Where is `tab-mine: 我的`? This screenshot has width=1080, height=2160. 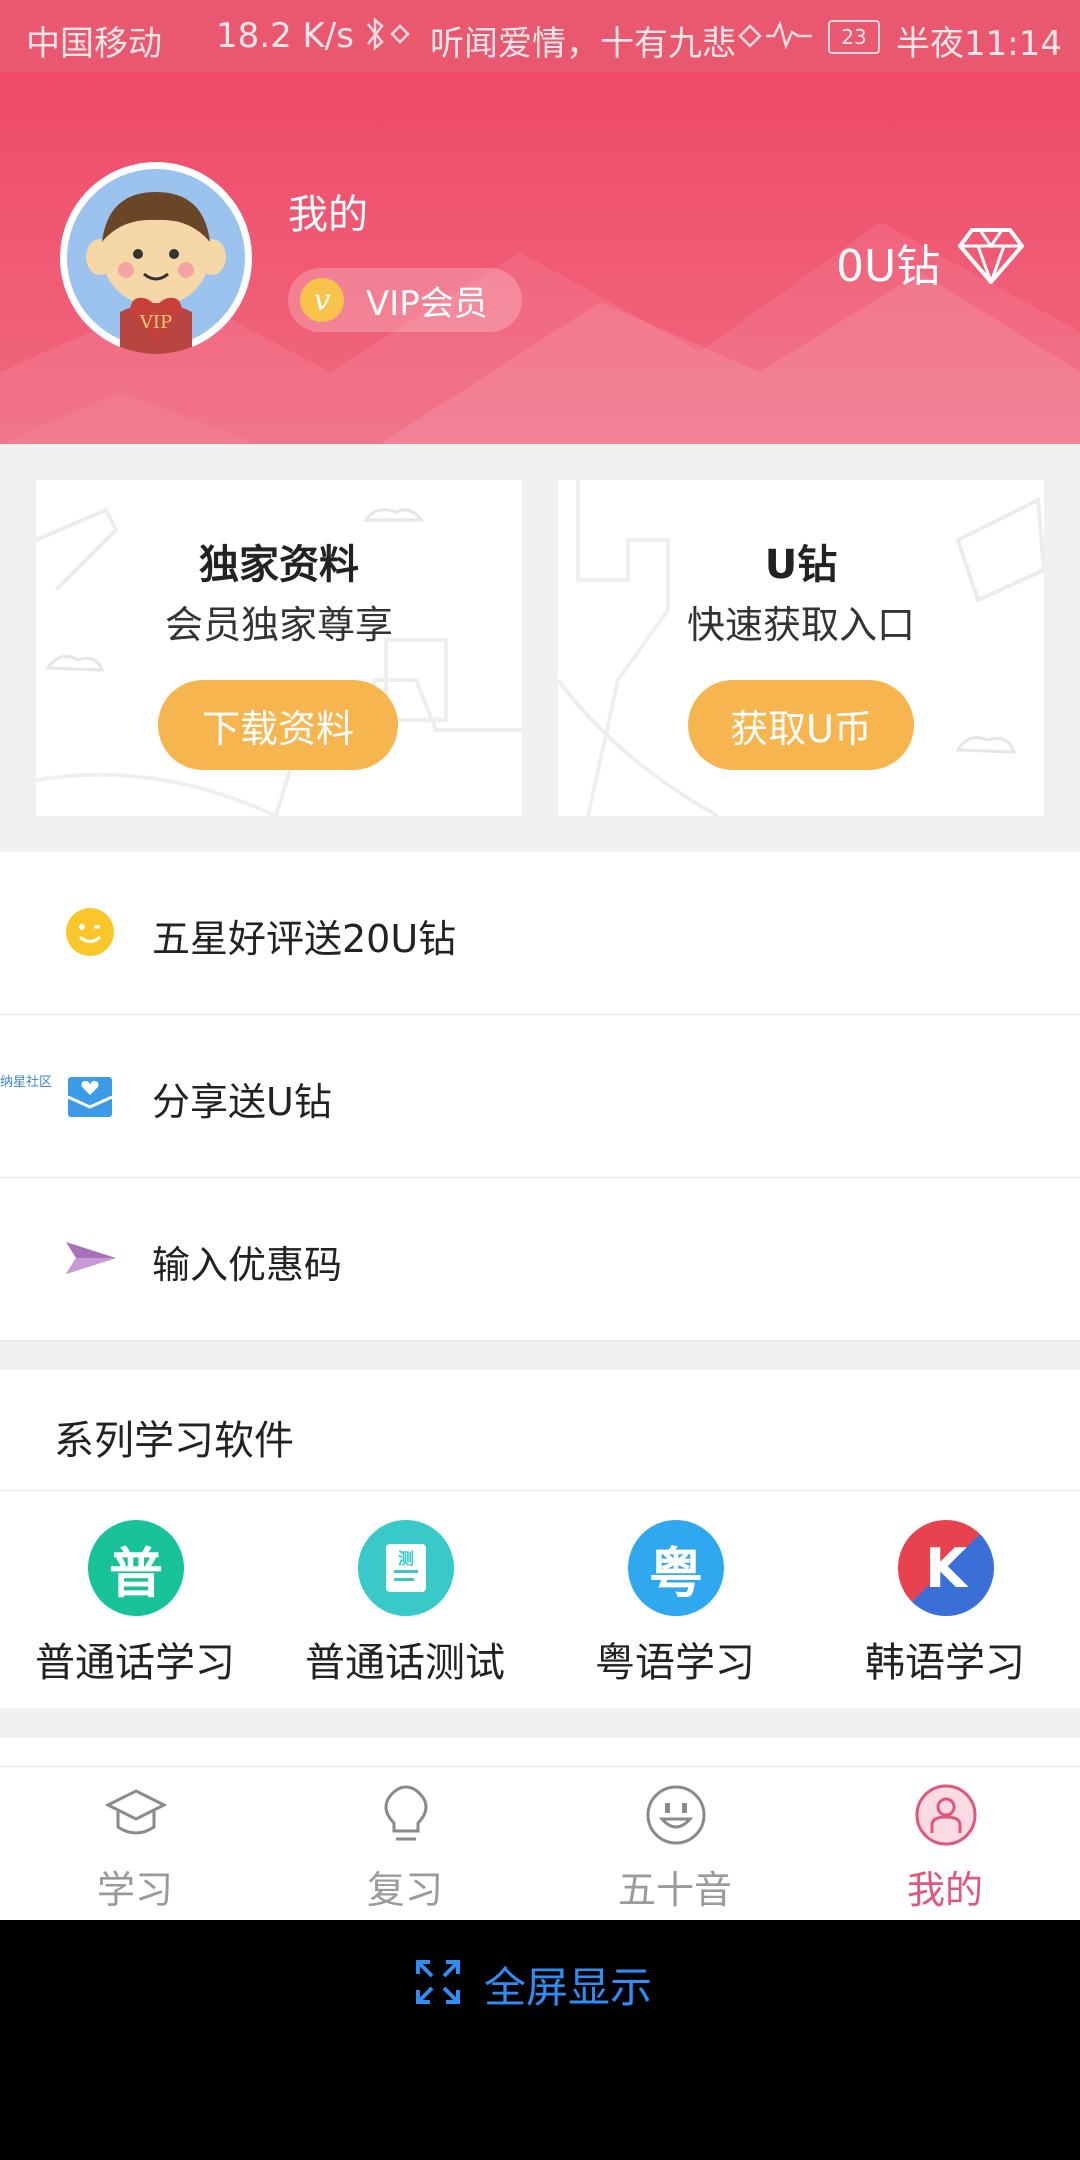
tab-mine: 我的 is located at coordinates (945, 1844).